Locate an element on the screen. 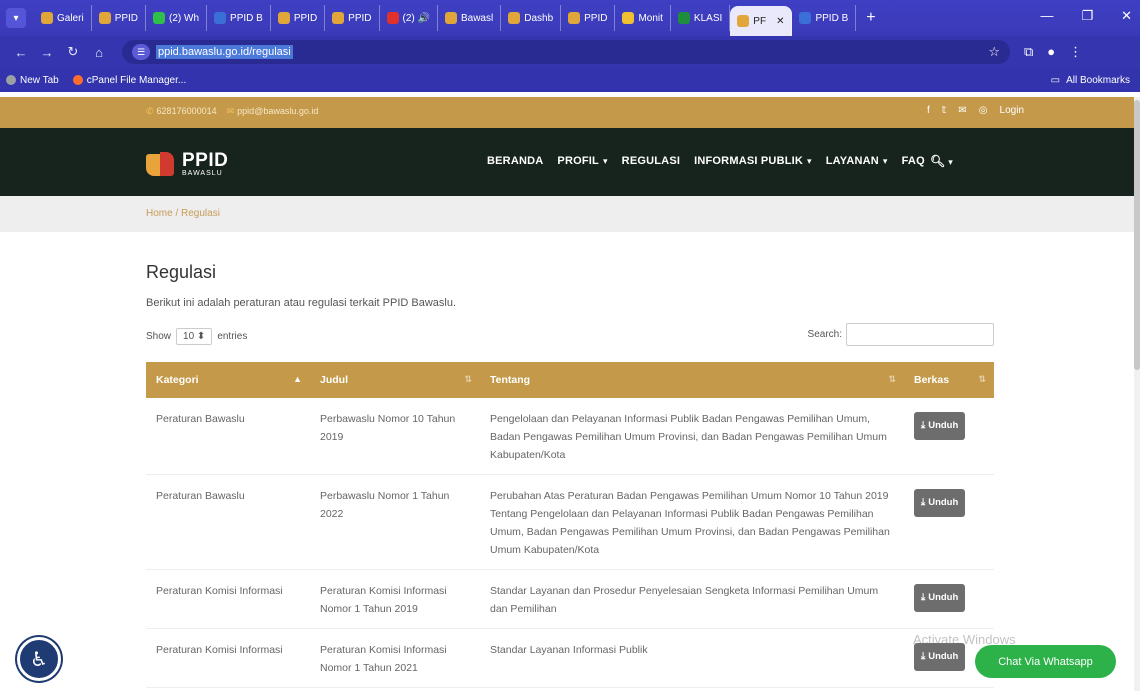 Image resolution: width=1140 pixels, height=691 pixels. header-judul: Judul ⇅ is located at coordinates (395, 380).